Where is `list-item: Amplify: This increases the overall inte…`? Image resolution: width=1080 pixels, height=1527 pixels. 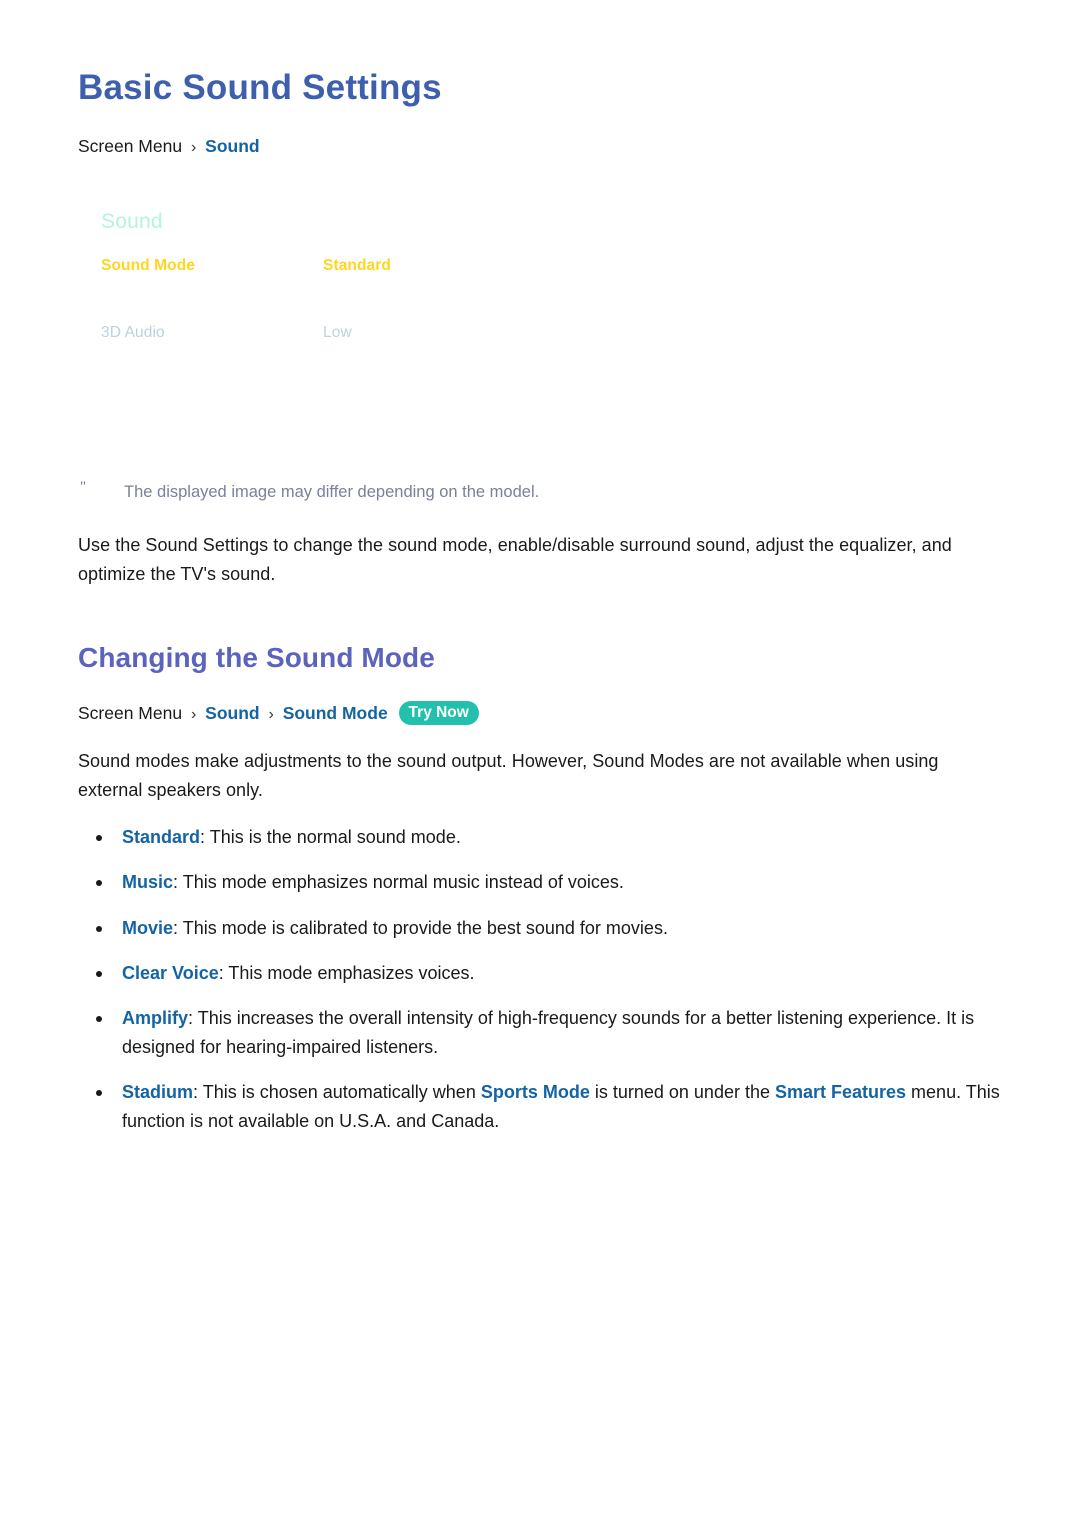 list-item: Amplify: This increases the overall inte… is located at coordinates (550, 1033).